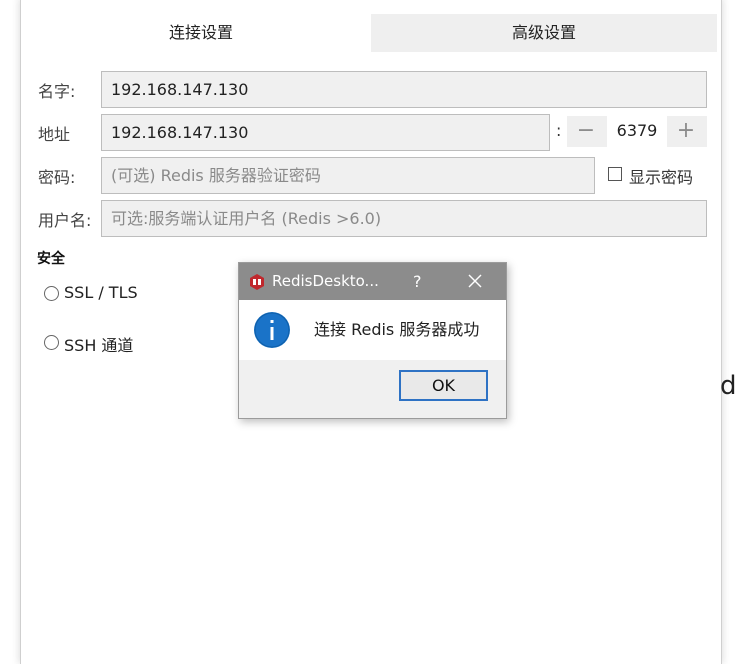 The width and height of the screenshot is (738, 664). Describe the element at coordinates (325, 132) in the screenshot. I see `address-input: 192.168.147.130` at that location.